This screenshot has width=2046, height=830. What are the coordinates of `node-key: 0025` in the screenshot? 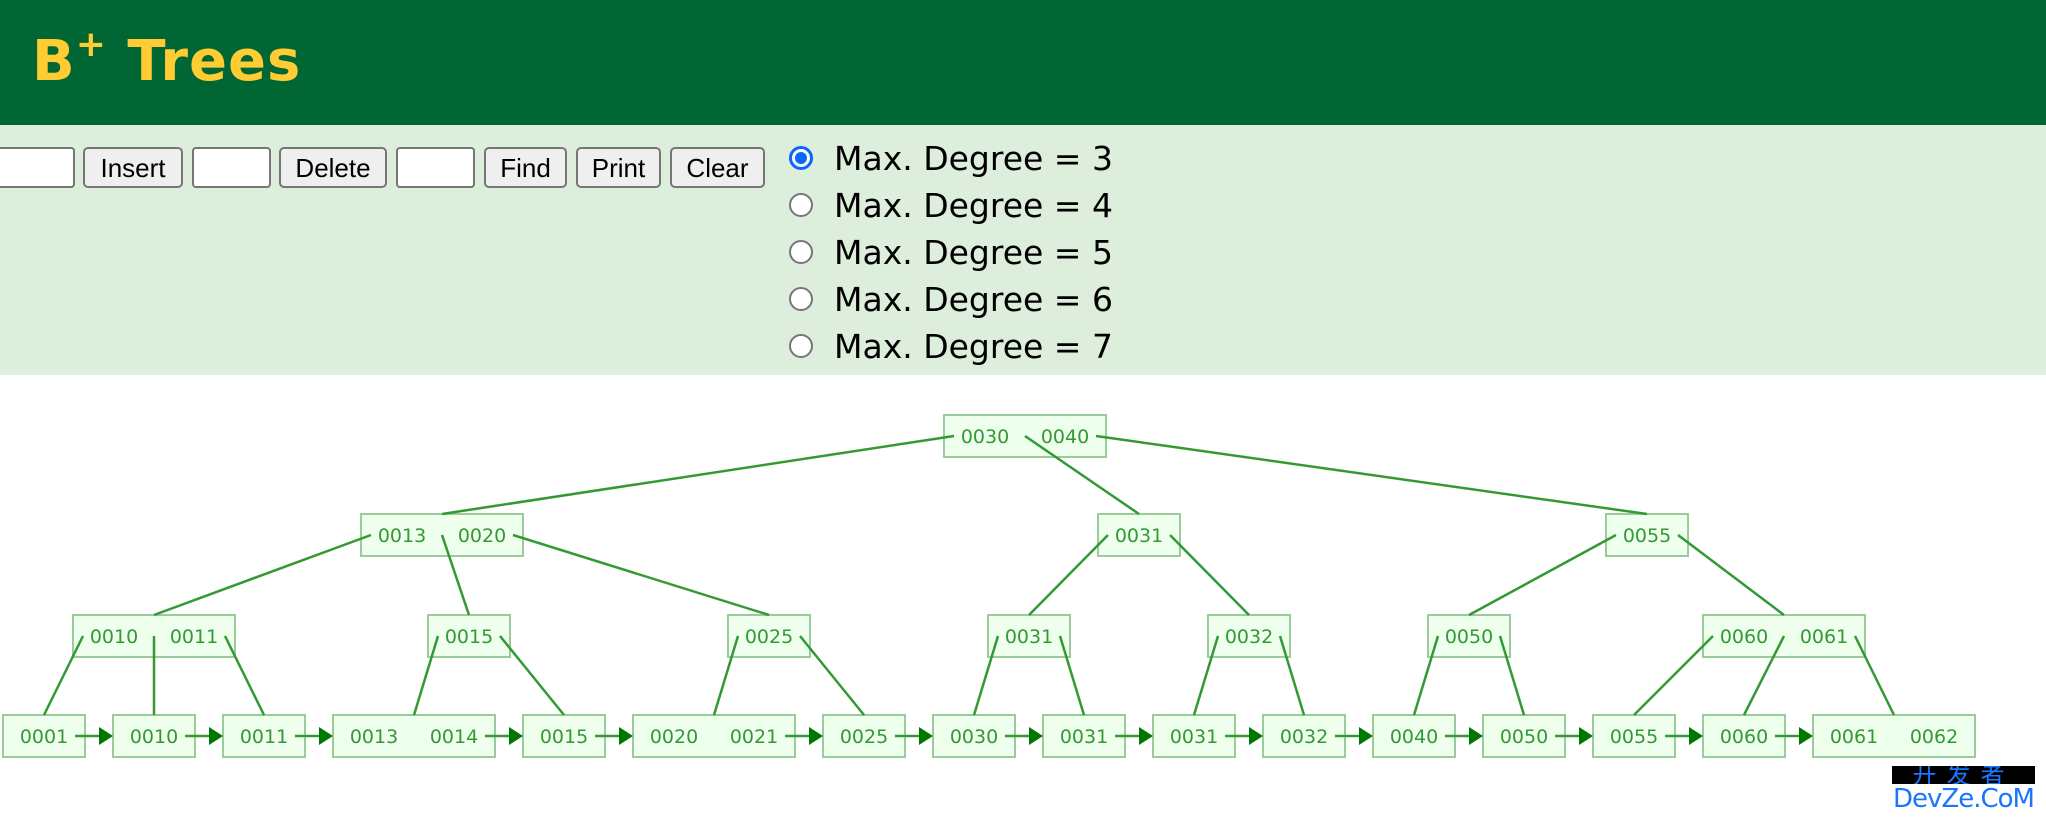 It's located at (864, 737).